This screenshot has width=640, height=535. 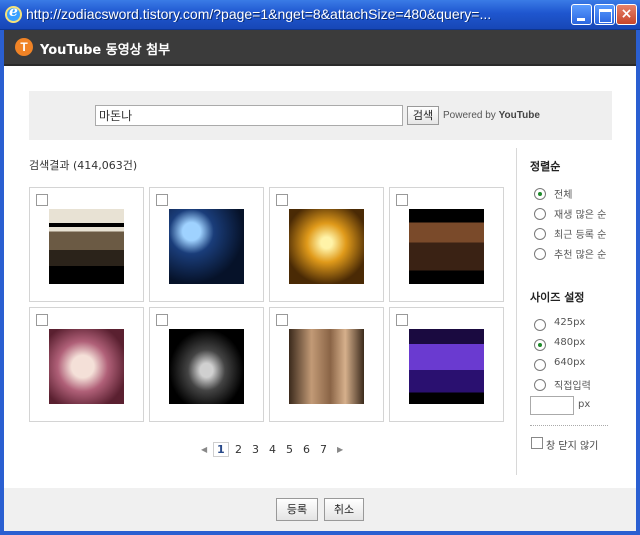 I want to click on page-link: 6, so click(x=306, y=449).